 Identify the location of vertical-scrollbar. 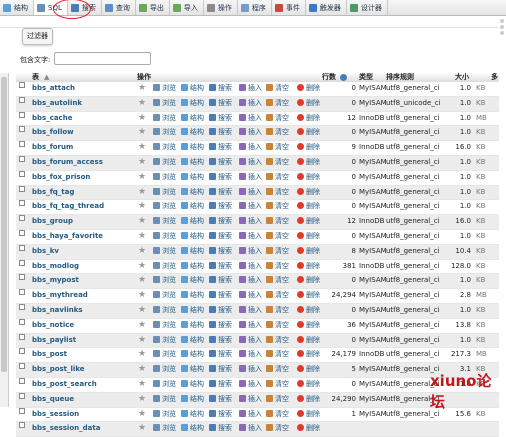
(4, 240).